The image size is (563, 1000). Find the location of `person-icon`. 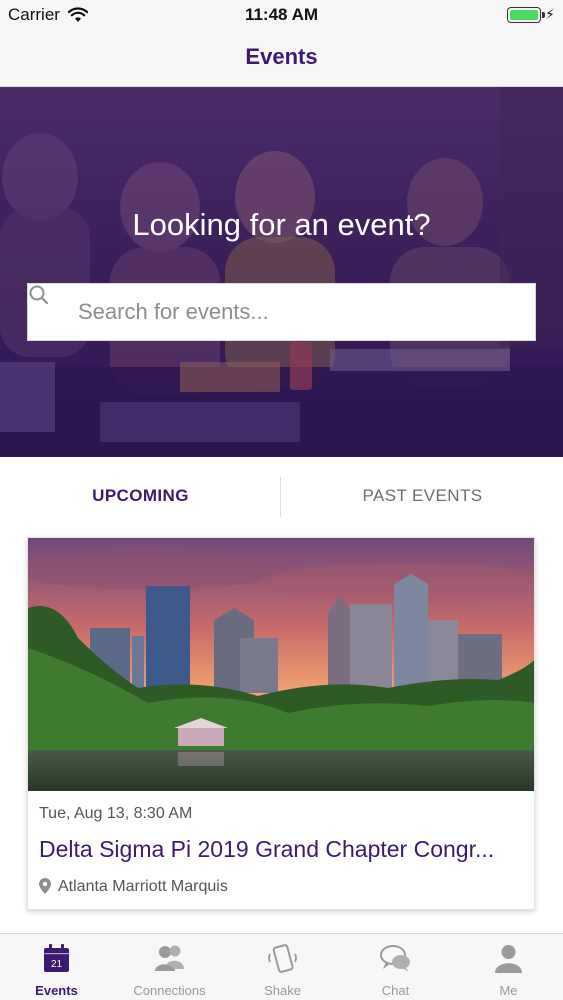

person-icon is located at coordinates (508, 959).